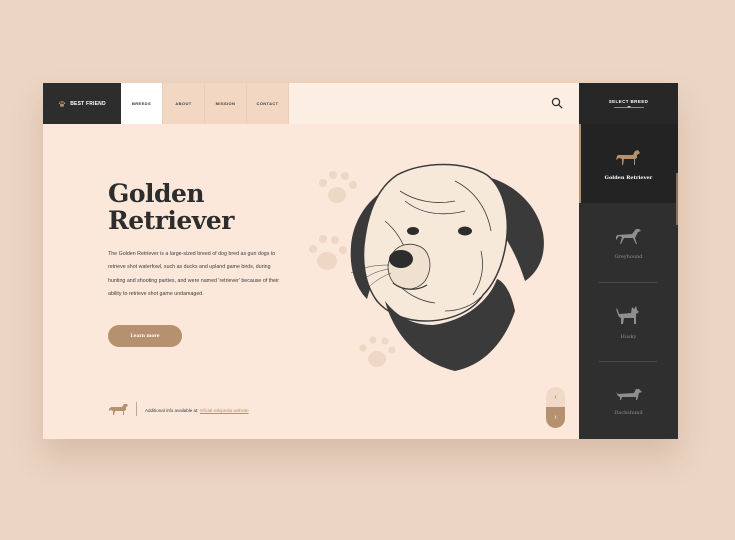  What do you see at coordinates (627, 157) in the screenshot?
I see `golden-retriever-icon` at bounding box center [627, 157].